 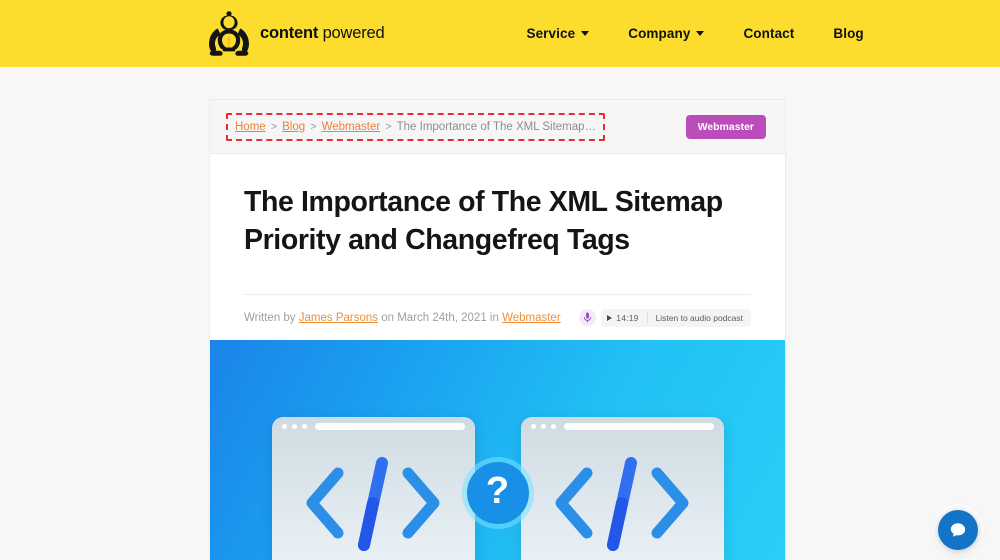 I want to click on category-badge: Webmaster, so click(x=725, y=126).